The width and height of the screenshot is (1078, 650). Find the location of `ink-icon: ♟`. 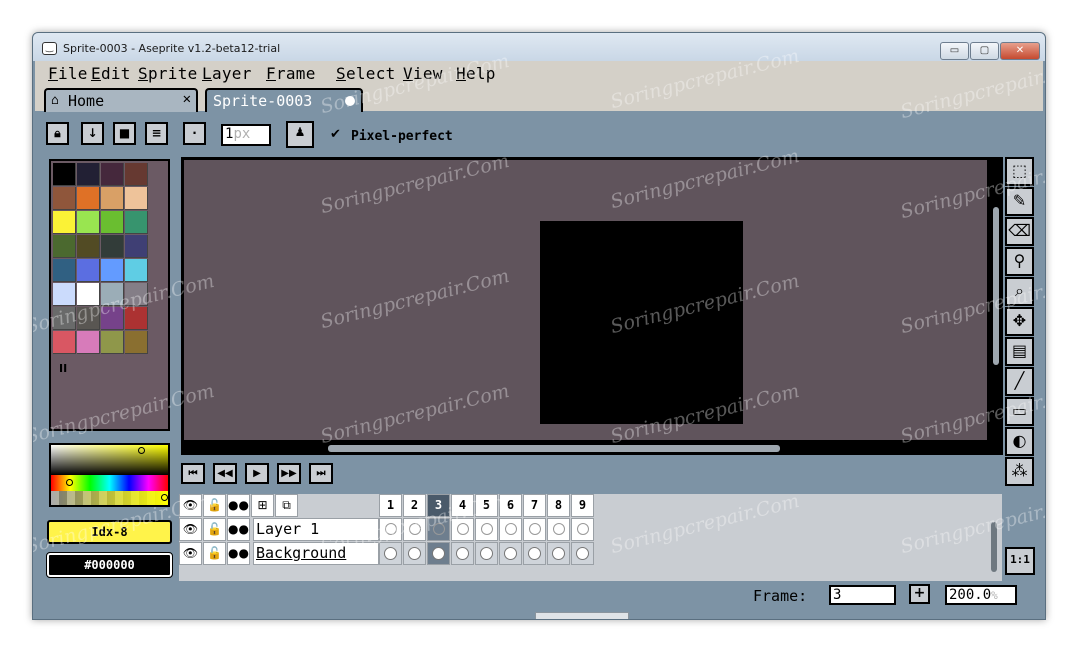

ink-icon: ♟ is located at coordinates (300, 134).